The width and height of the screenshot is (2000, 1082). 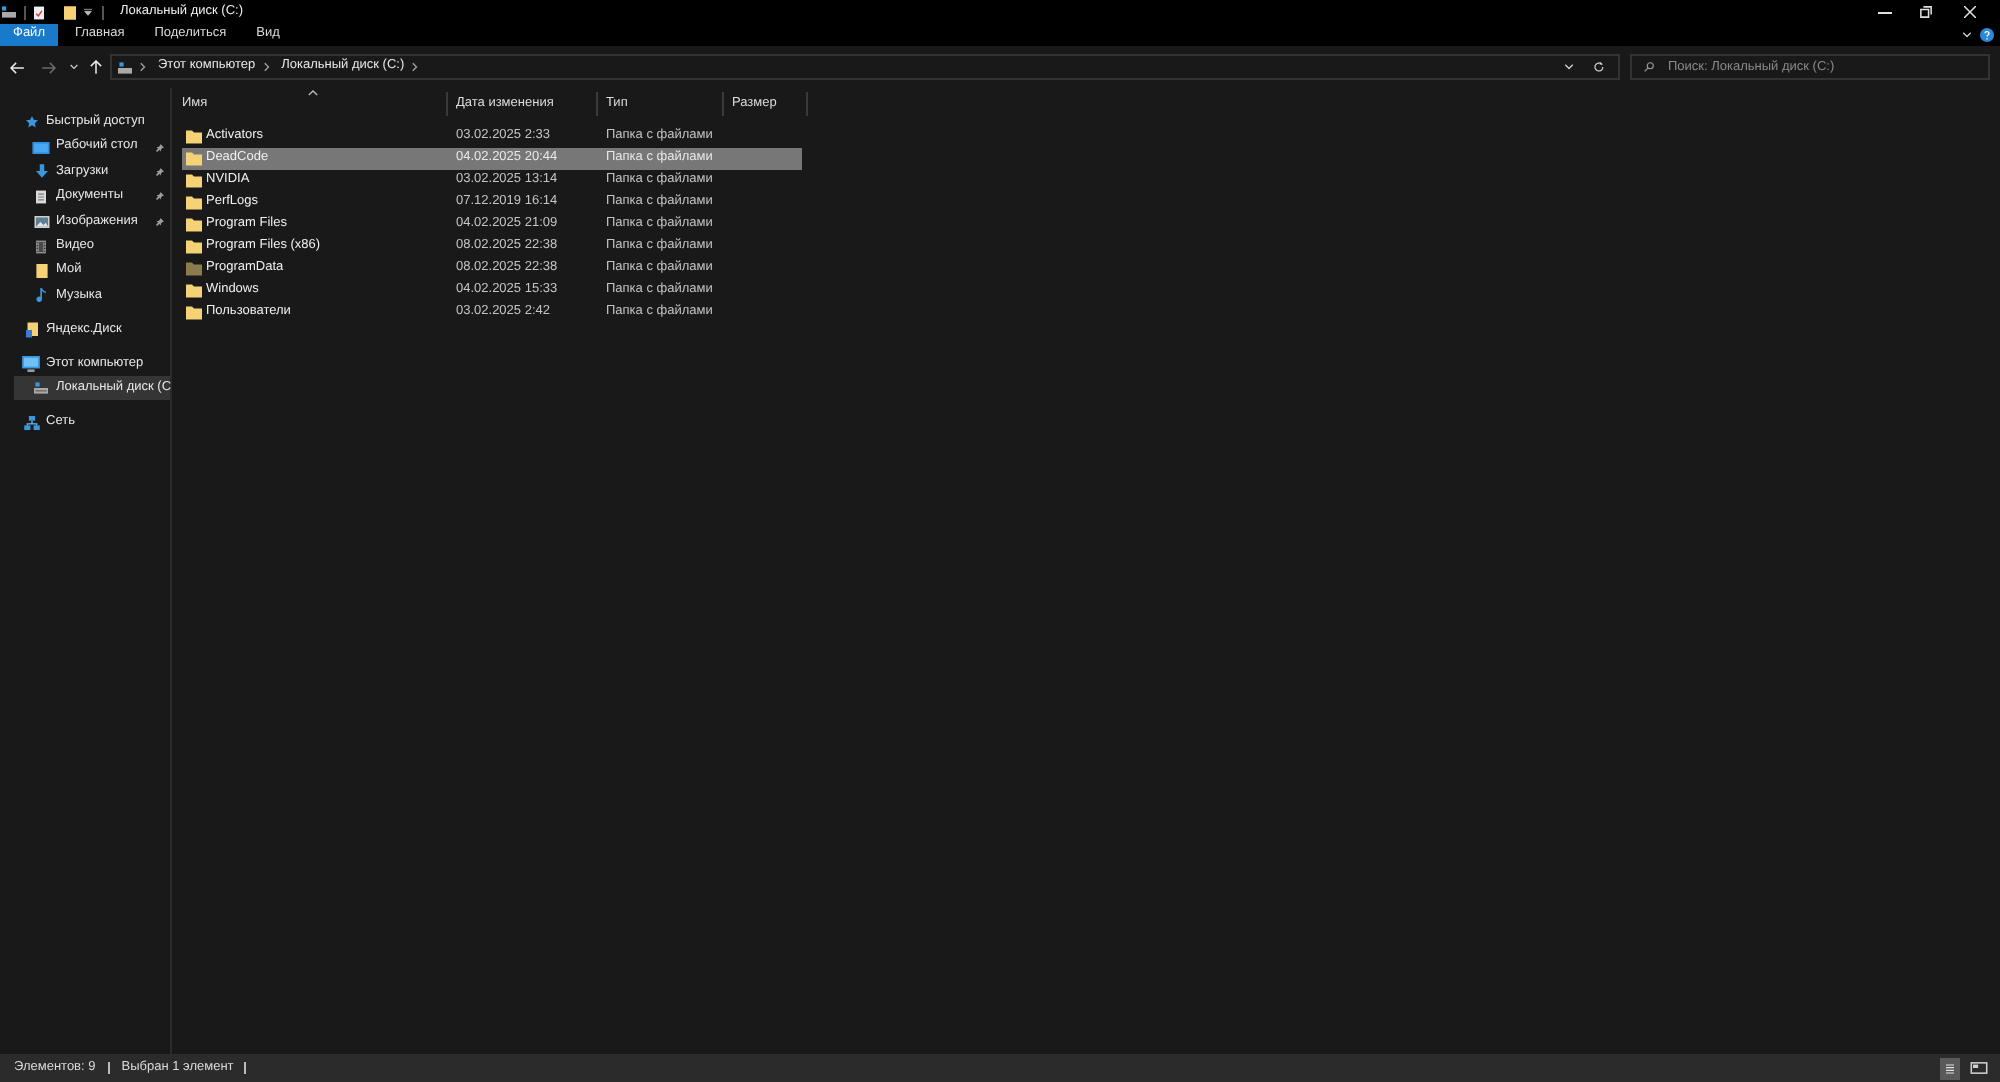 What do you see at coordinates (96, 67) in the screenshot?
I see `up-arrow-icon` at bounding box center [96, 67].